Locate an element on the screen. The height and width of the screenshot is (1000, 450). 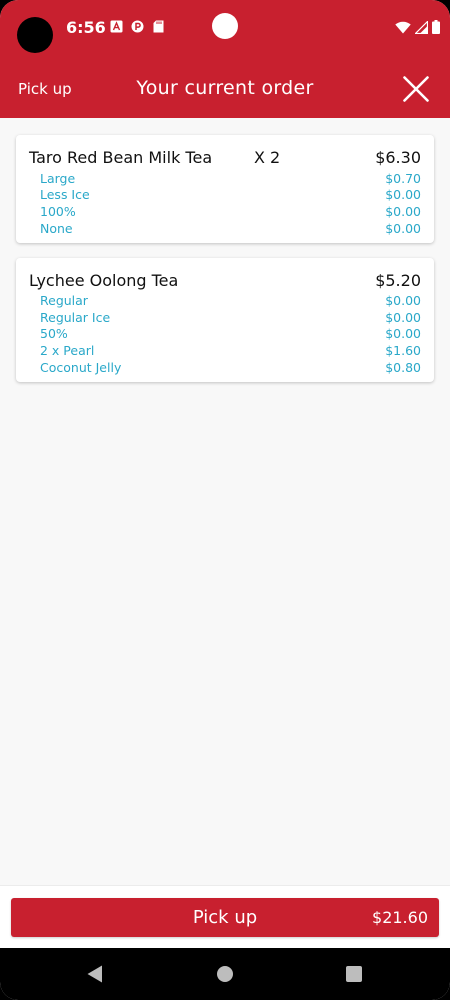
status-time: 6:56 is located at coordinates (86, 27).